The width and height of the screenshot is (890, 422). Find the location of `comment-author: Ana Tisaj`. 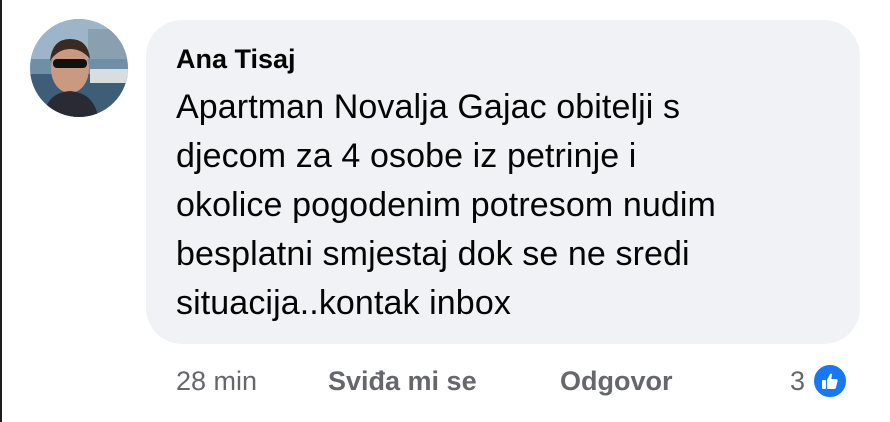

comment-author: Ana Tisaj is located at coordinates (508, 59).